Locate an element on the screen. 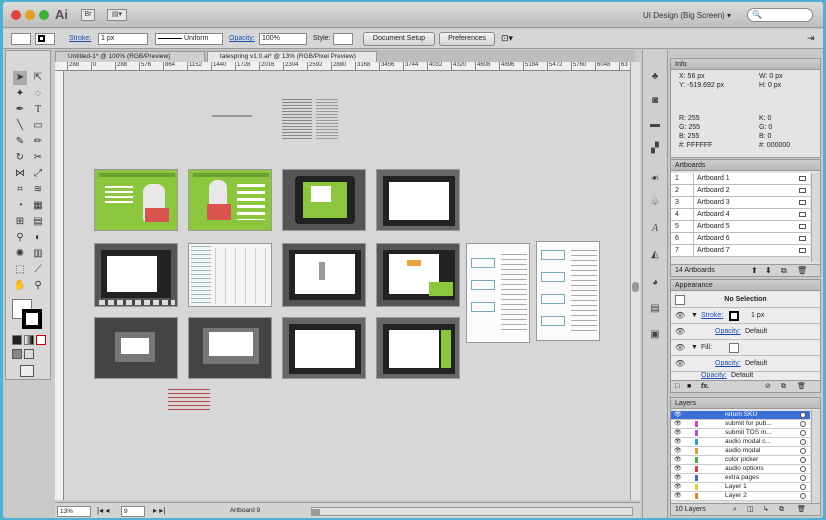 The height and width of the screenshot is (520, 826). artboard-row: 7 Artboard 7 is located at coordinates (740, 251).